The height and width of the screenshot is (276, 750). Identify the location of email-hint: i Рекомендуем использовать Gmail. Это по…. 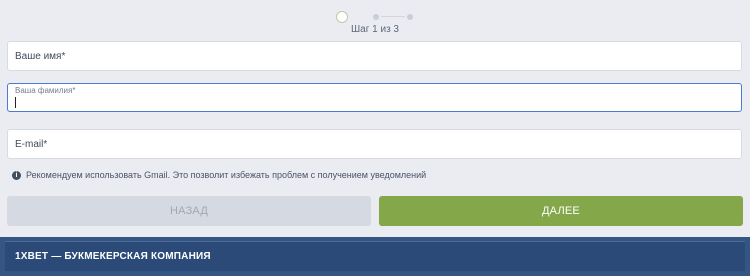
(219, 175).